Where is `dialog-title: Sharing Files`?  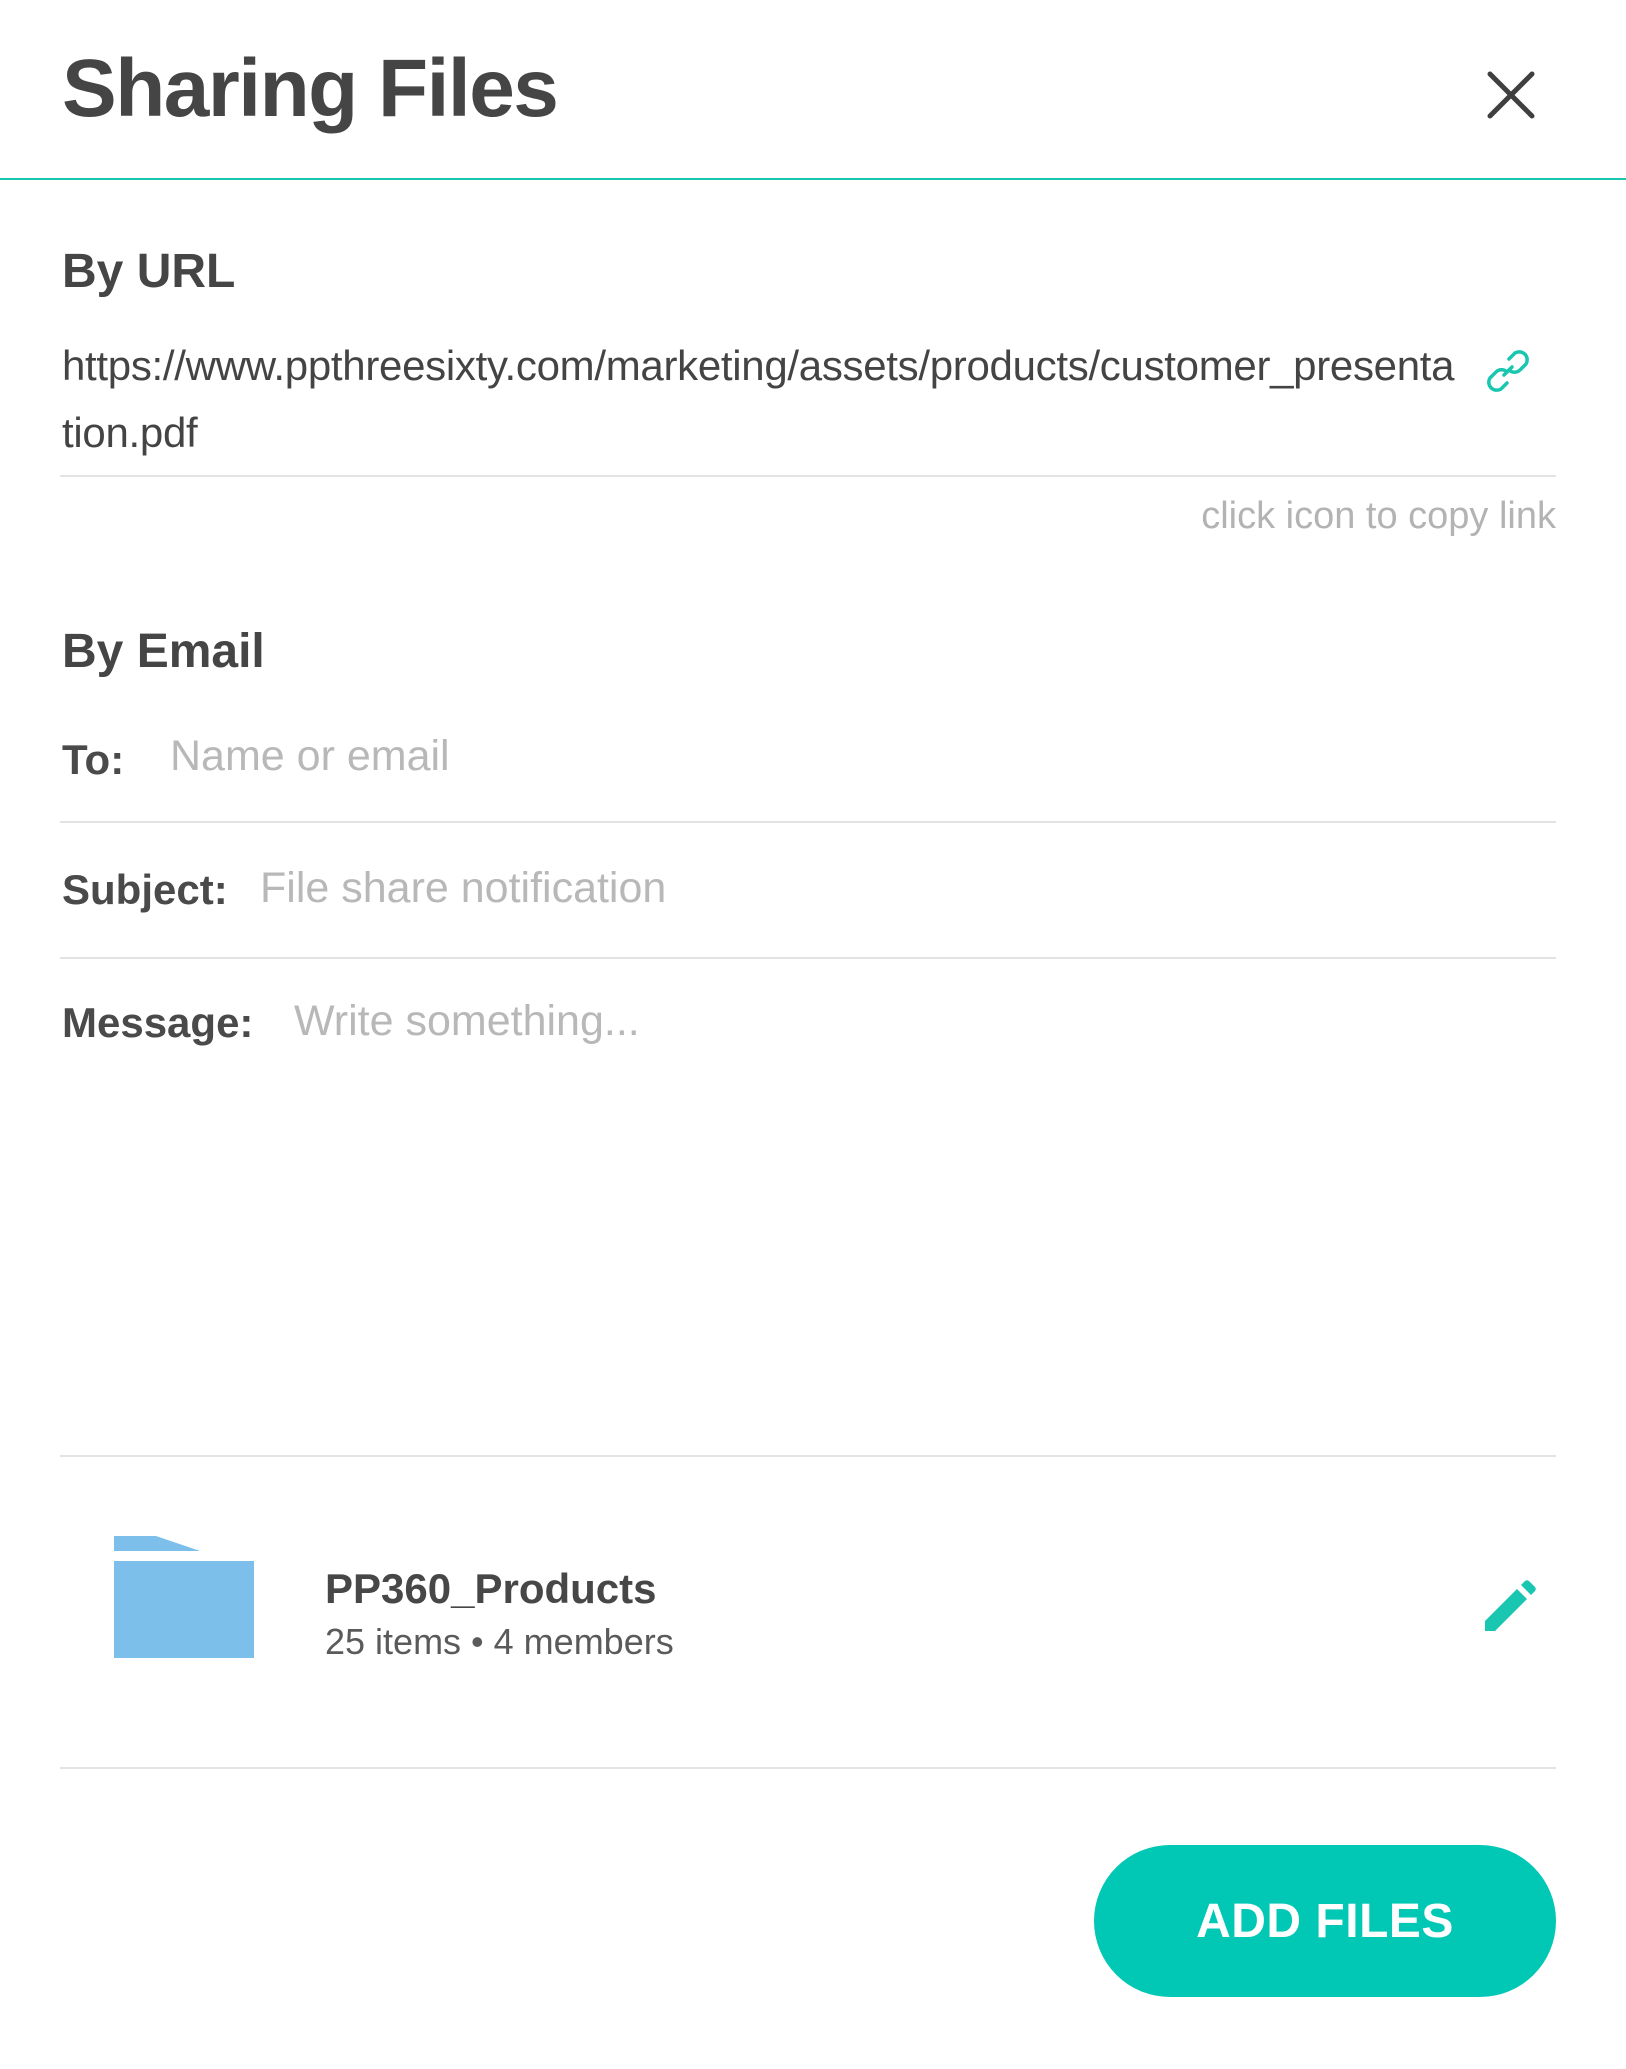 dialog-title: Sharing Files is located at coordinates (310, 88).